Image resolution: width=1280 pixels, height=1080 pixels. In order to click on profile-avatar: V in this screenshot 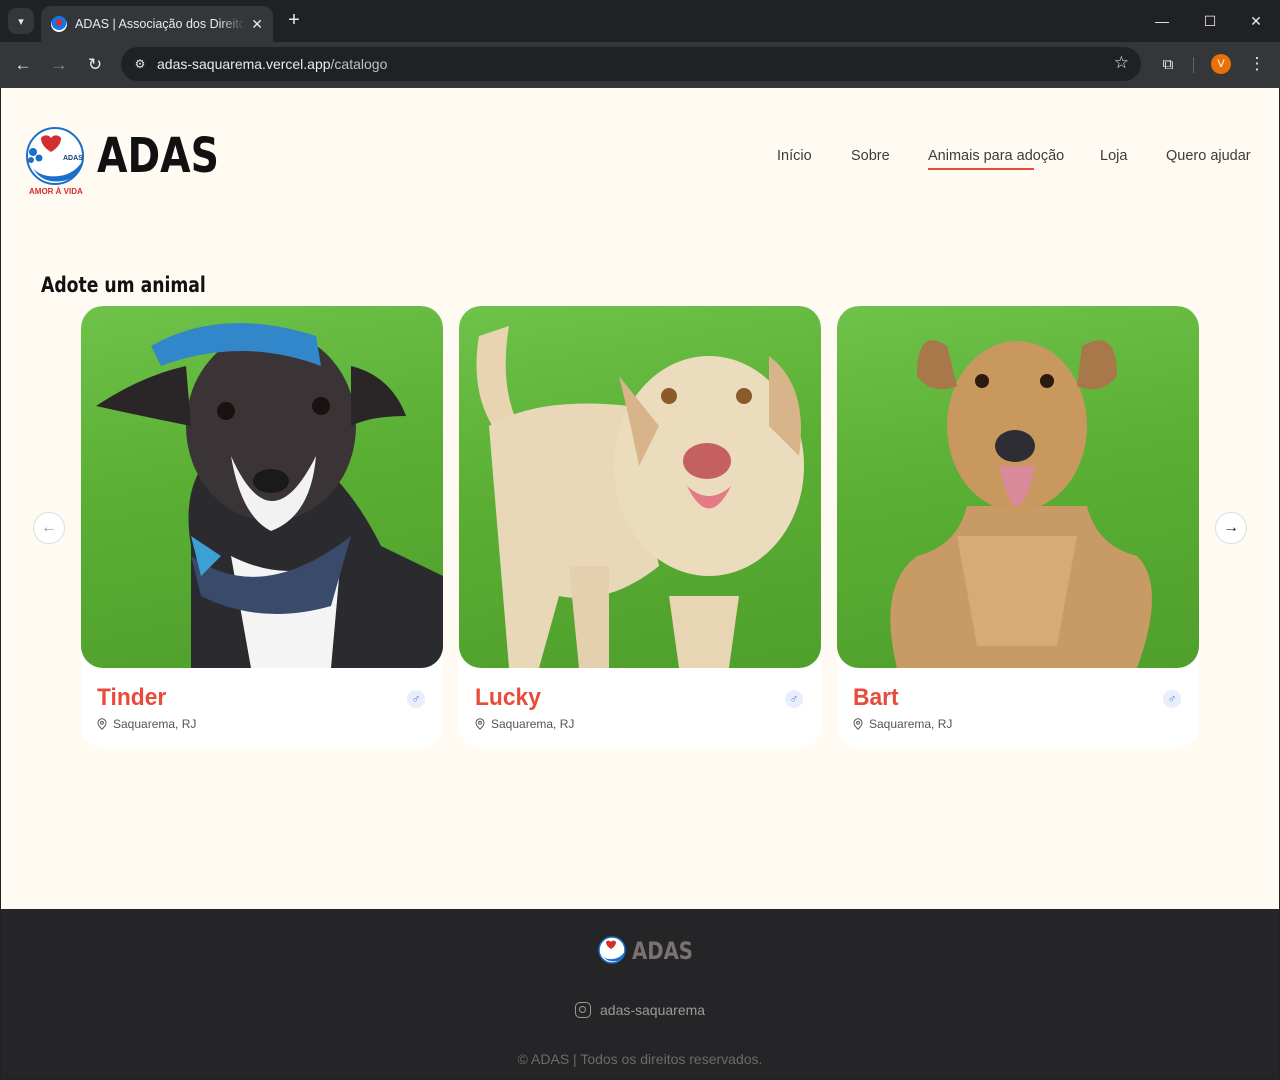, I will do `click(1221, 64)`.